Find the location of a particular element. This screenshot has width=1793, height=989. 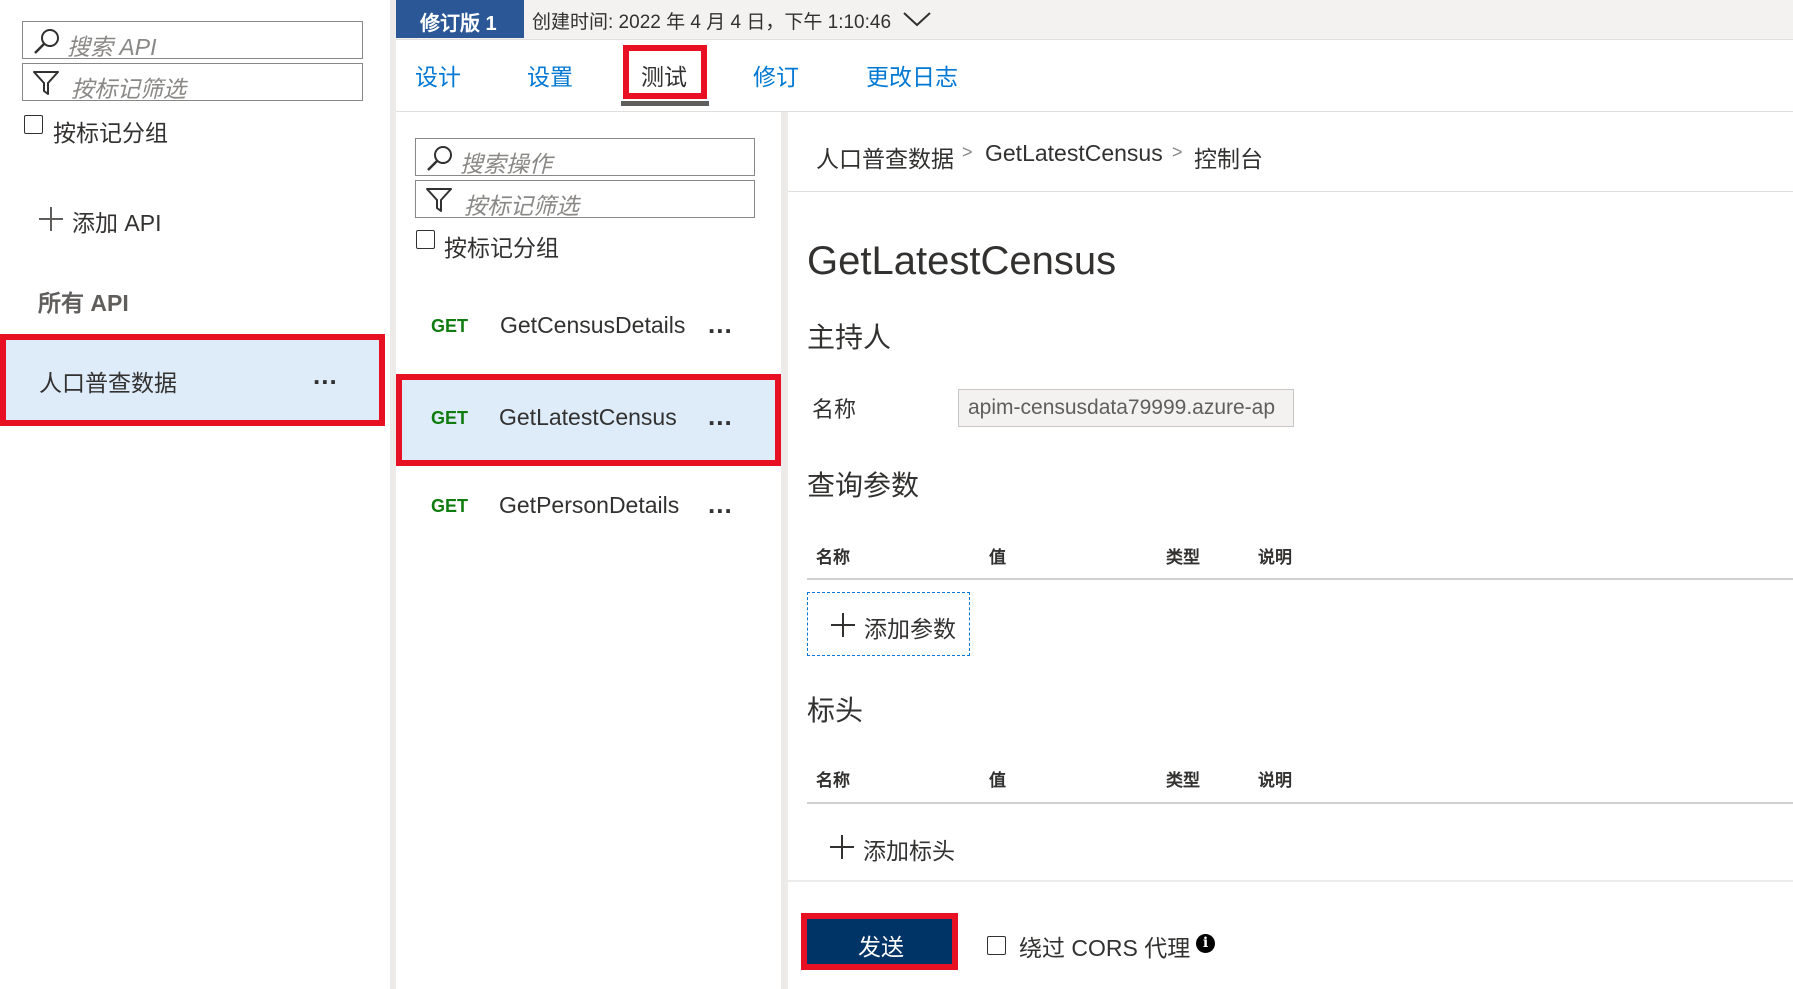

tab-design: 设计 is located at coordinates (438, 75).